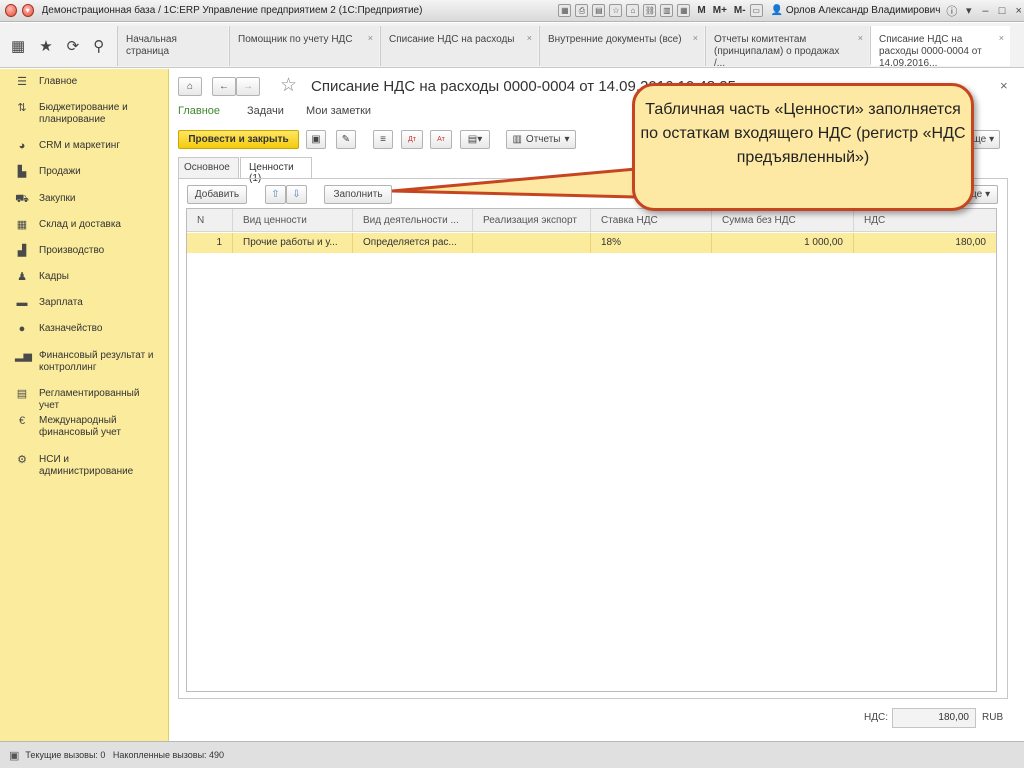  What do you see at coordinates (210, 243) in the screenshot?
I see `cell-n: 1` at bounding box center [210, 243].